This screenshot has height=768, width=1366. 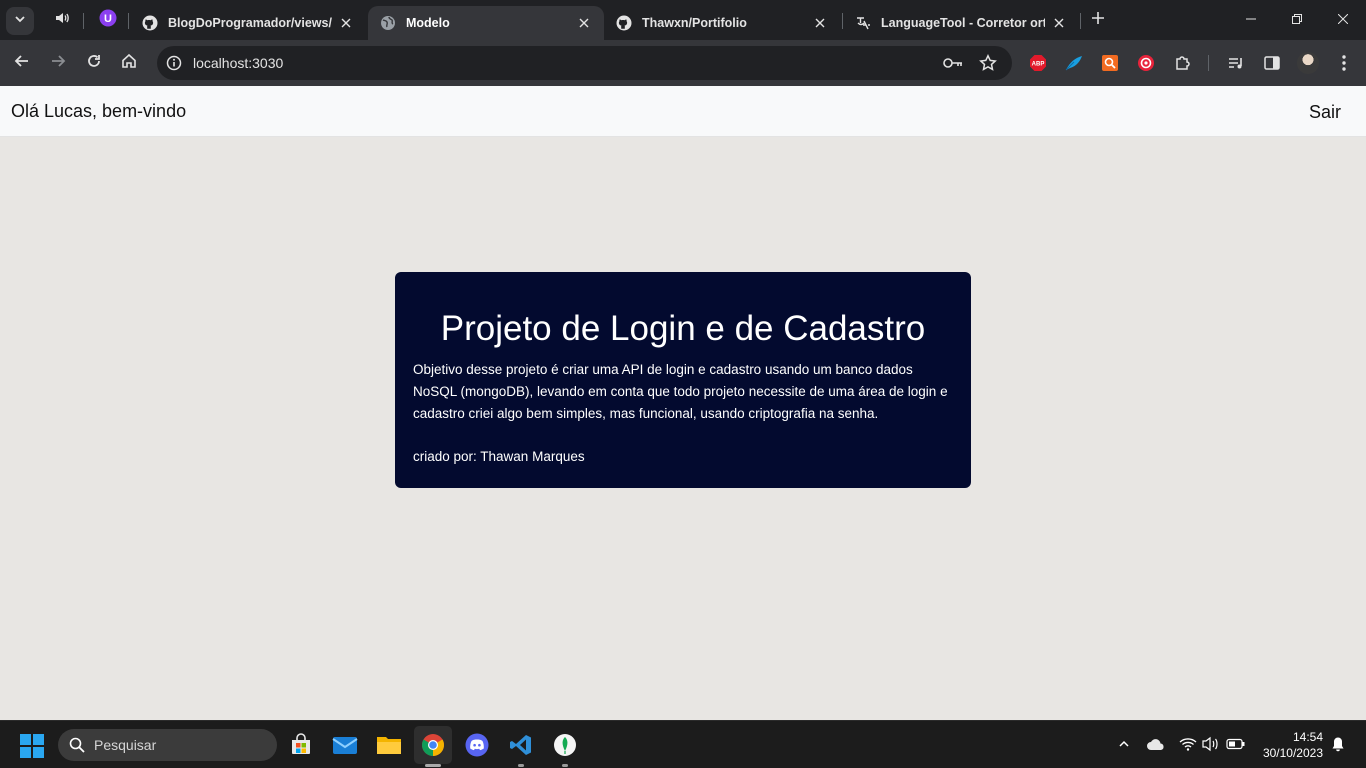 What do you see at coordinates (584, 63) in the screenshot?
I see `address-bar: localhost:3030` at bounding box center [584, 63].